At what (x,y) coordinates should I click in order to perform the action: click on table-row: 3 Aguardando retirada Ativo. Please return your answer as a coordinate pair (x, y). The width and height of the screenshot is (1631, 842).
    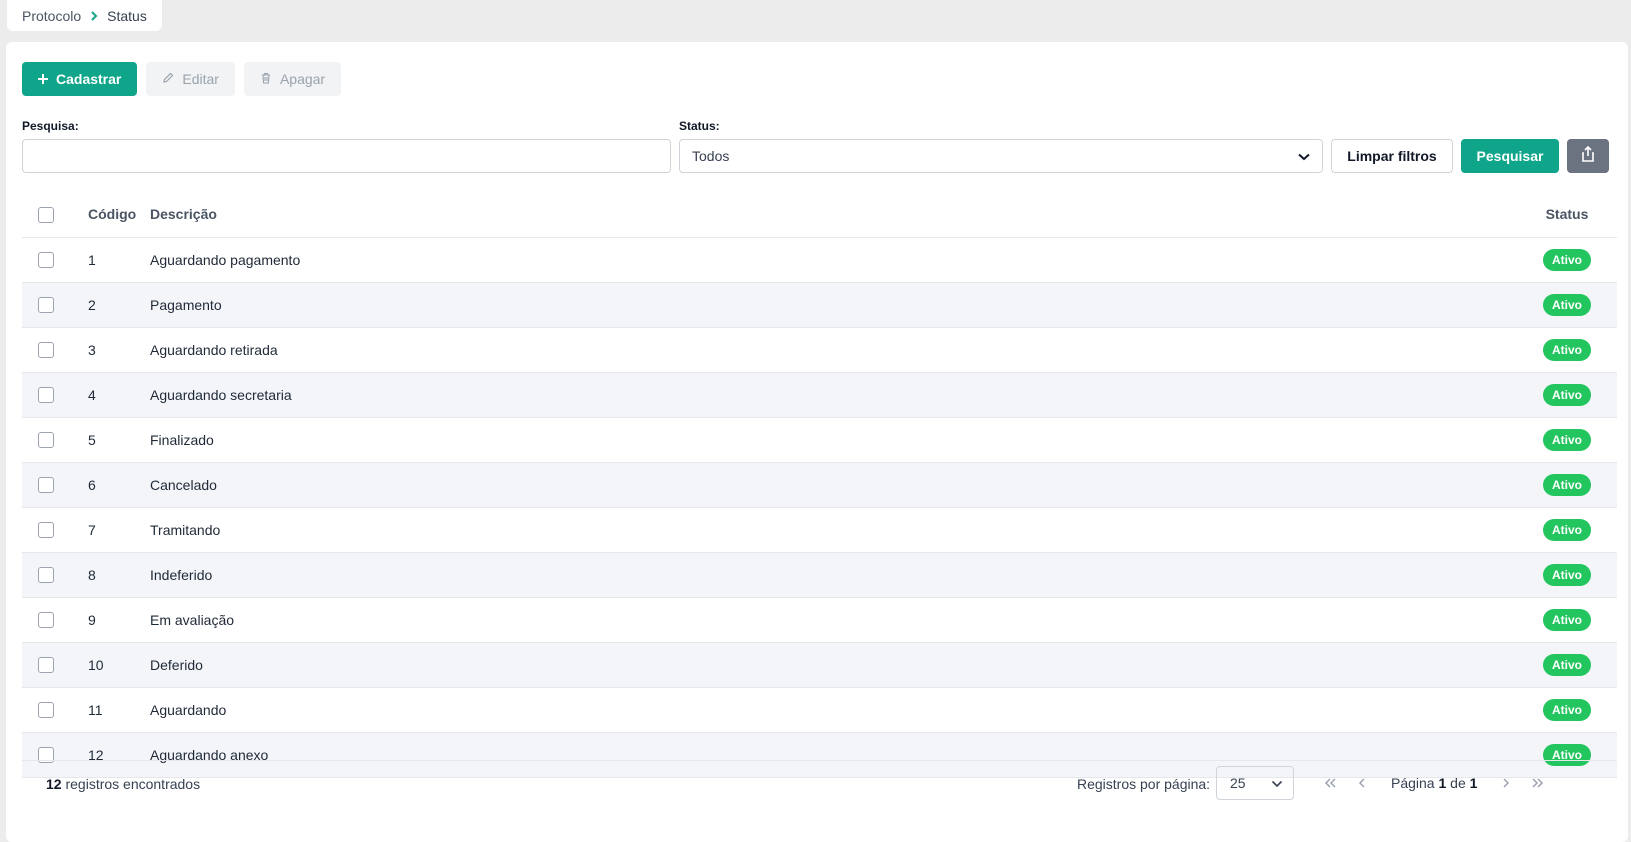
    Looking at the image, I should click on (819, 350).